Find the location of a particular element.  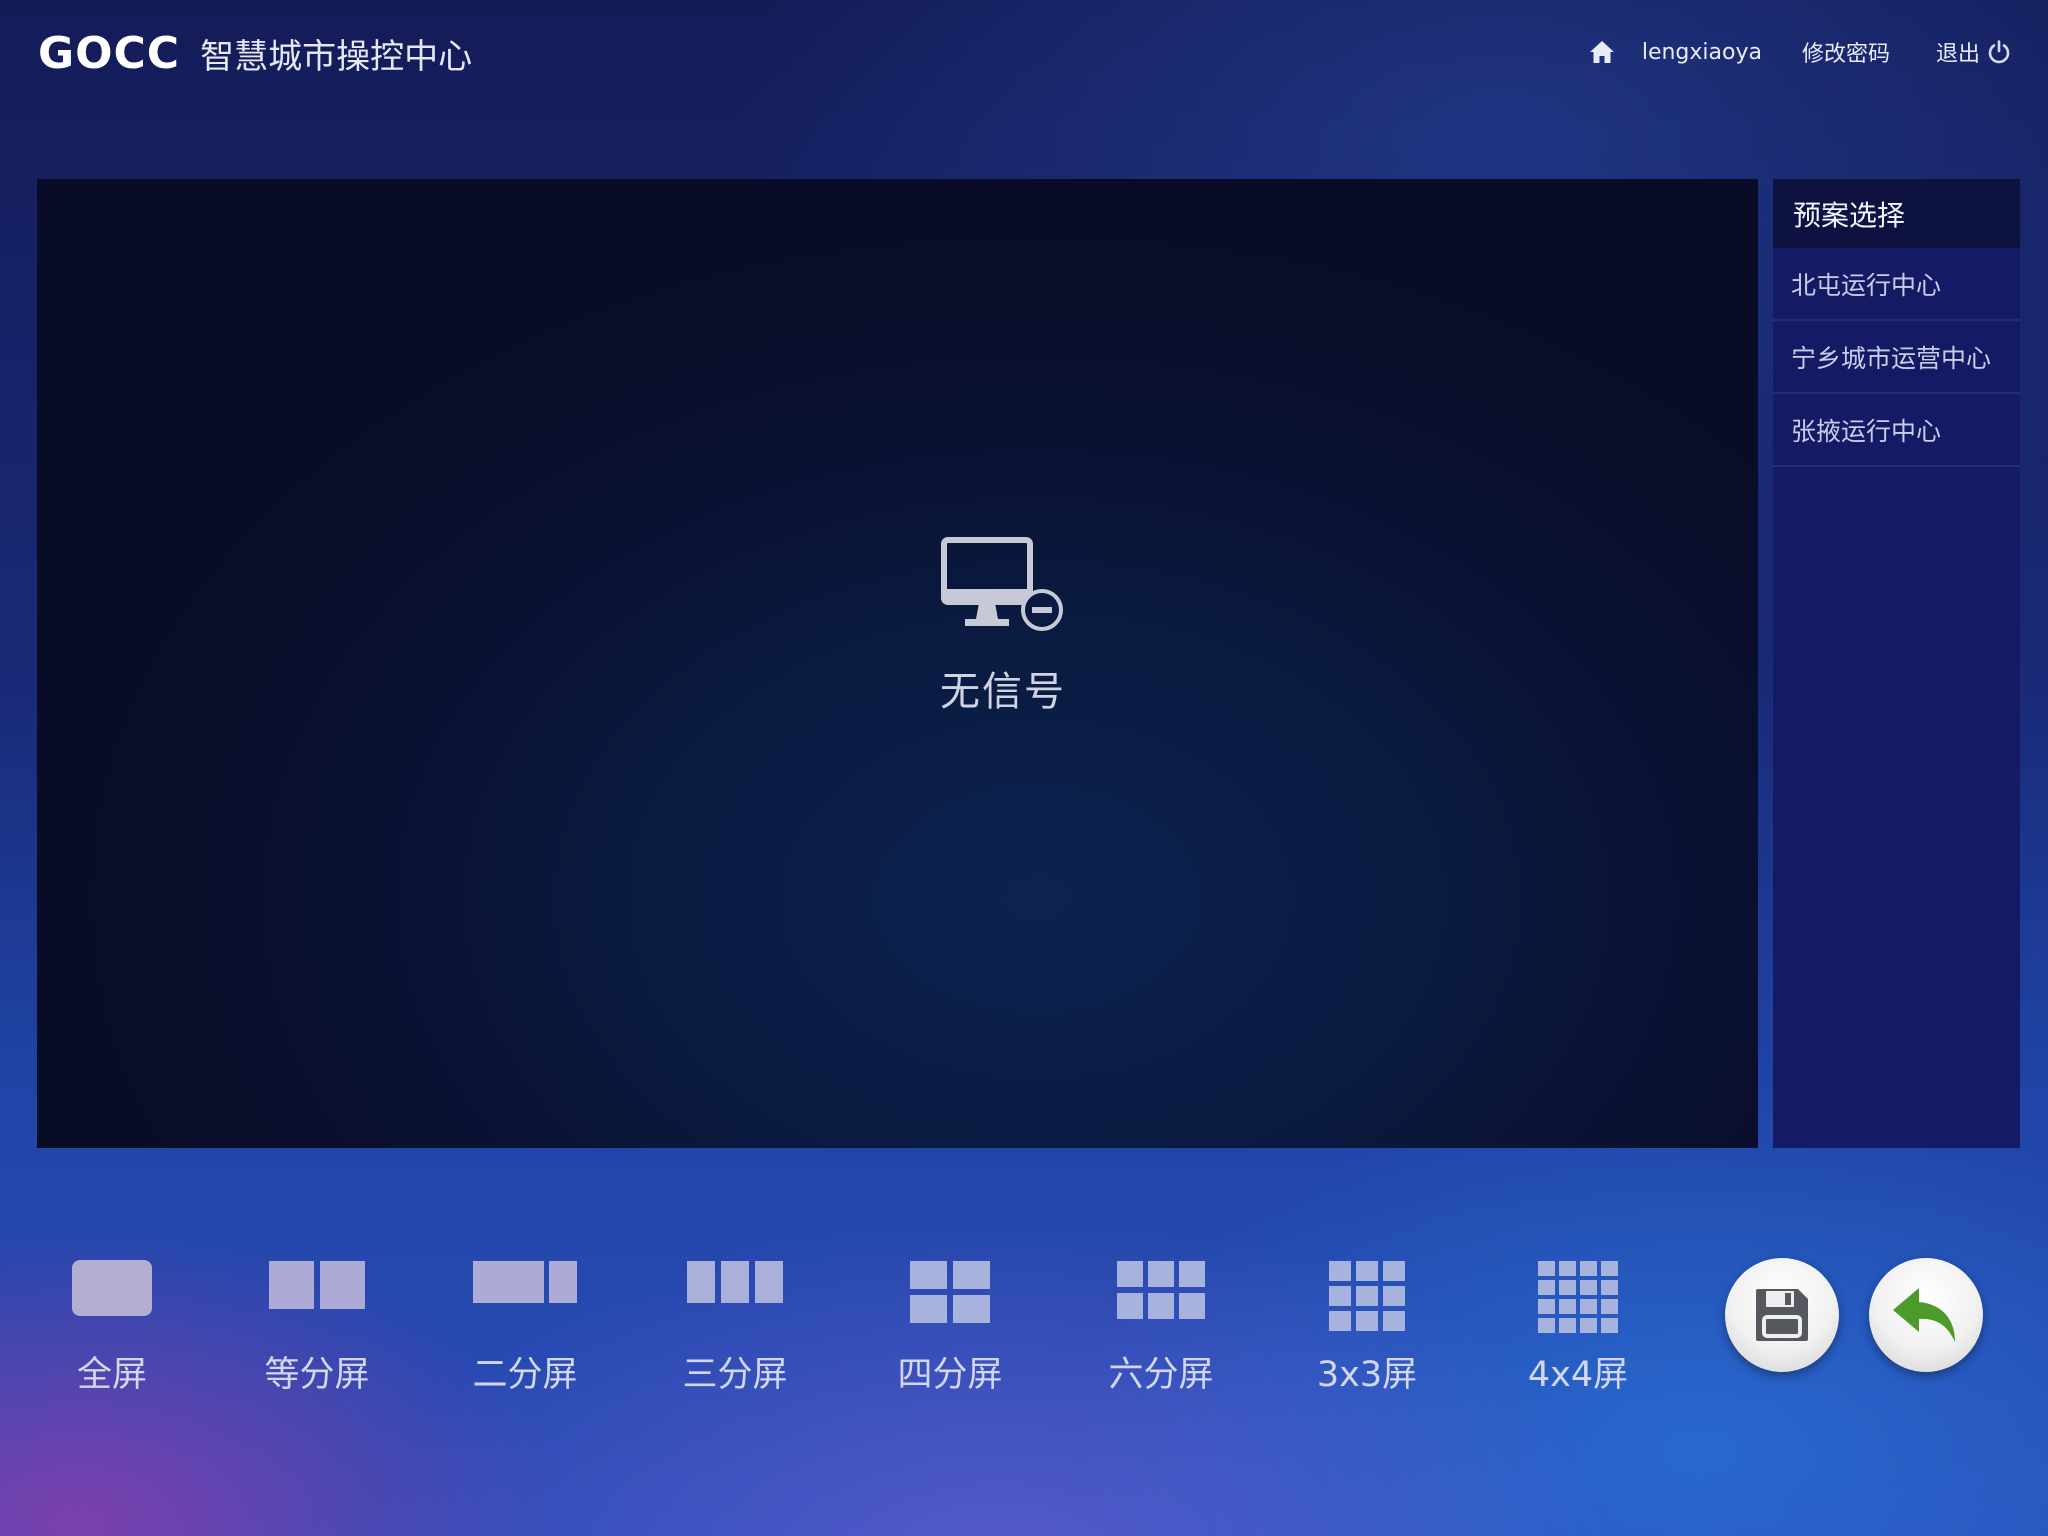

layout-label: 三分屏 is located at coordinates (735, 1375).